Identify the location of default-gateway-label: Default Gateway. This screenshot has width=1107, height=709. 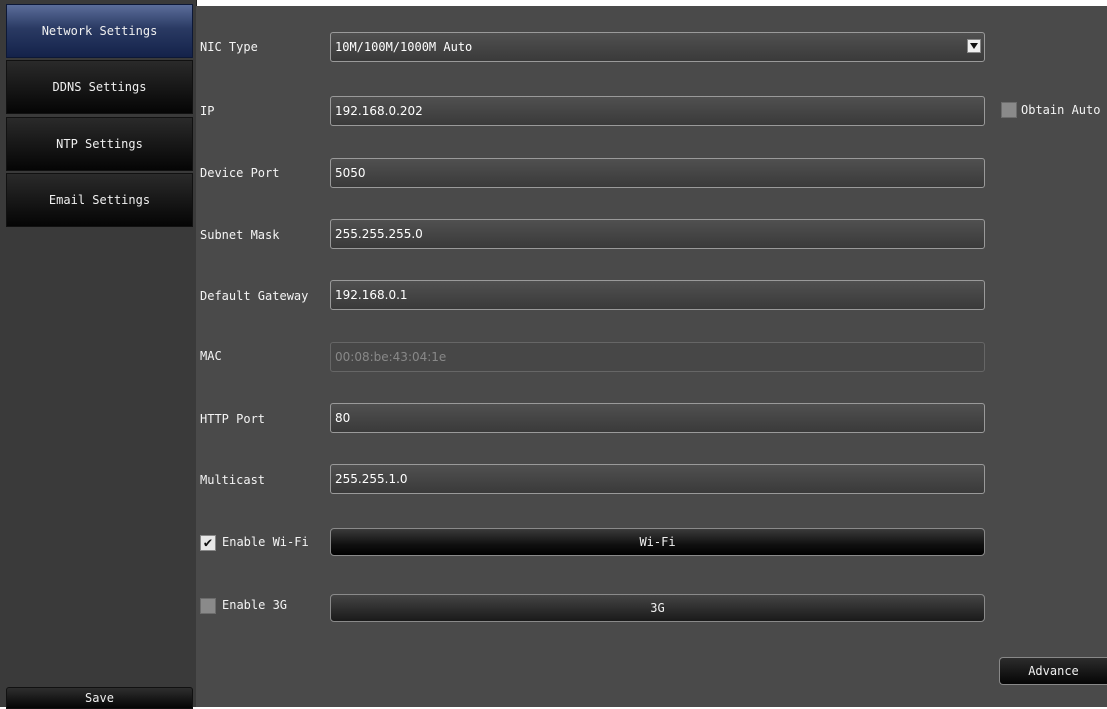
(254, 296).